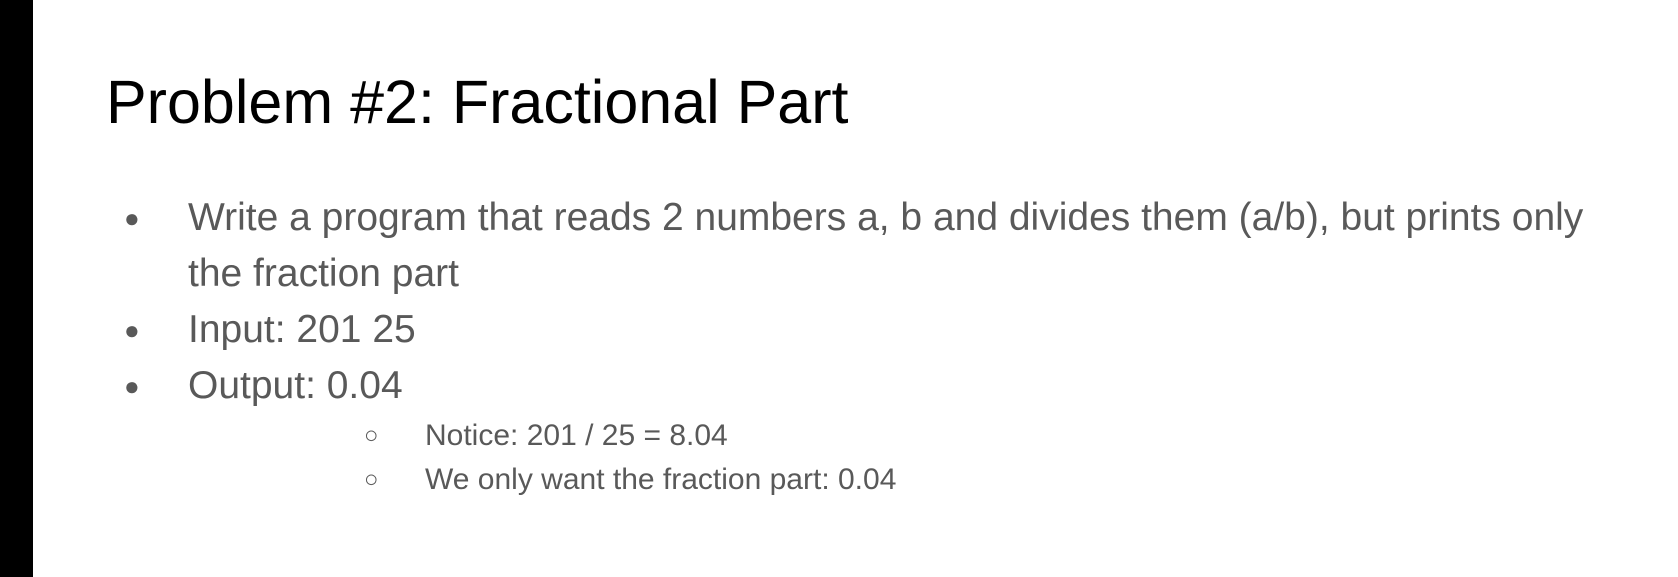 This screenshot has width=1678, height=577. Describe the element at coordinates (302, 329) in the screenshot. I see `bullet-text: Input: 201 25` at that location.